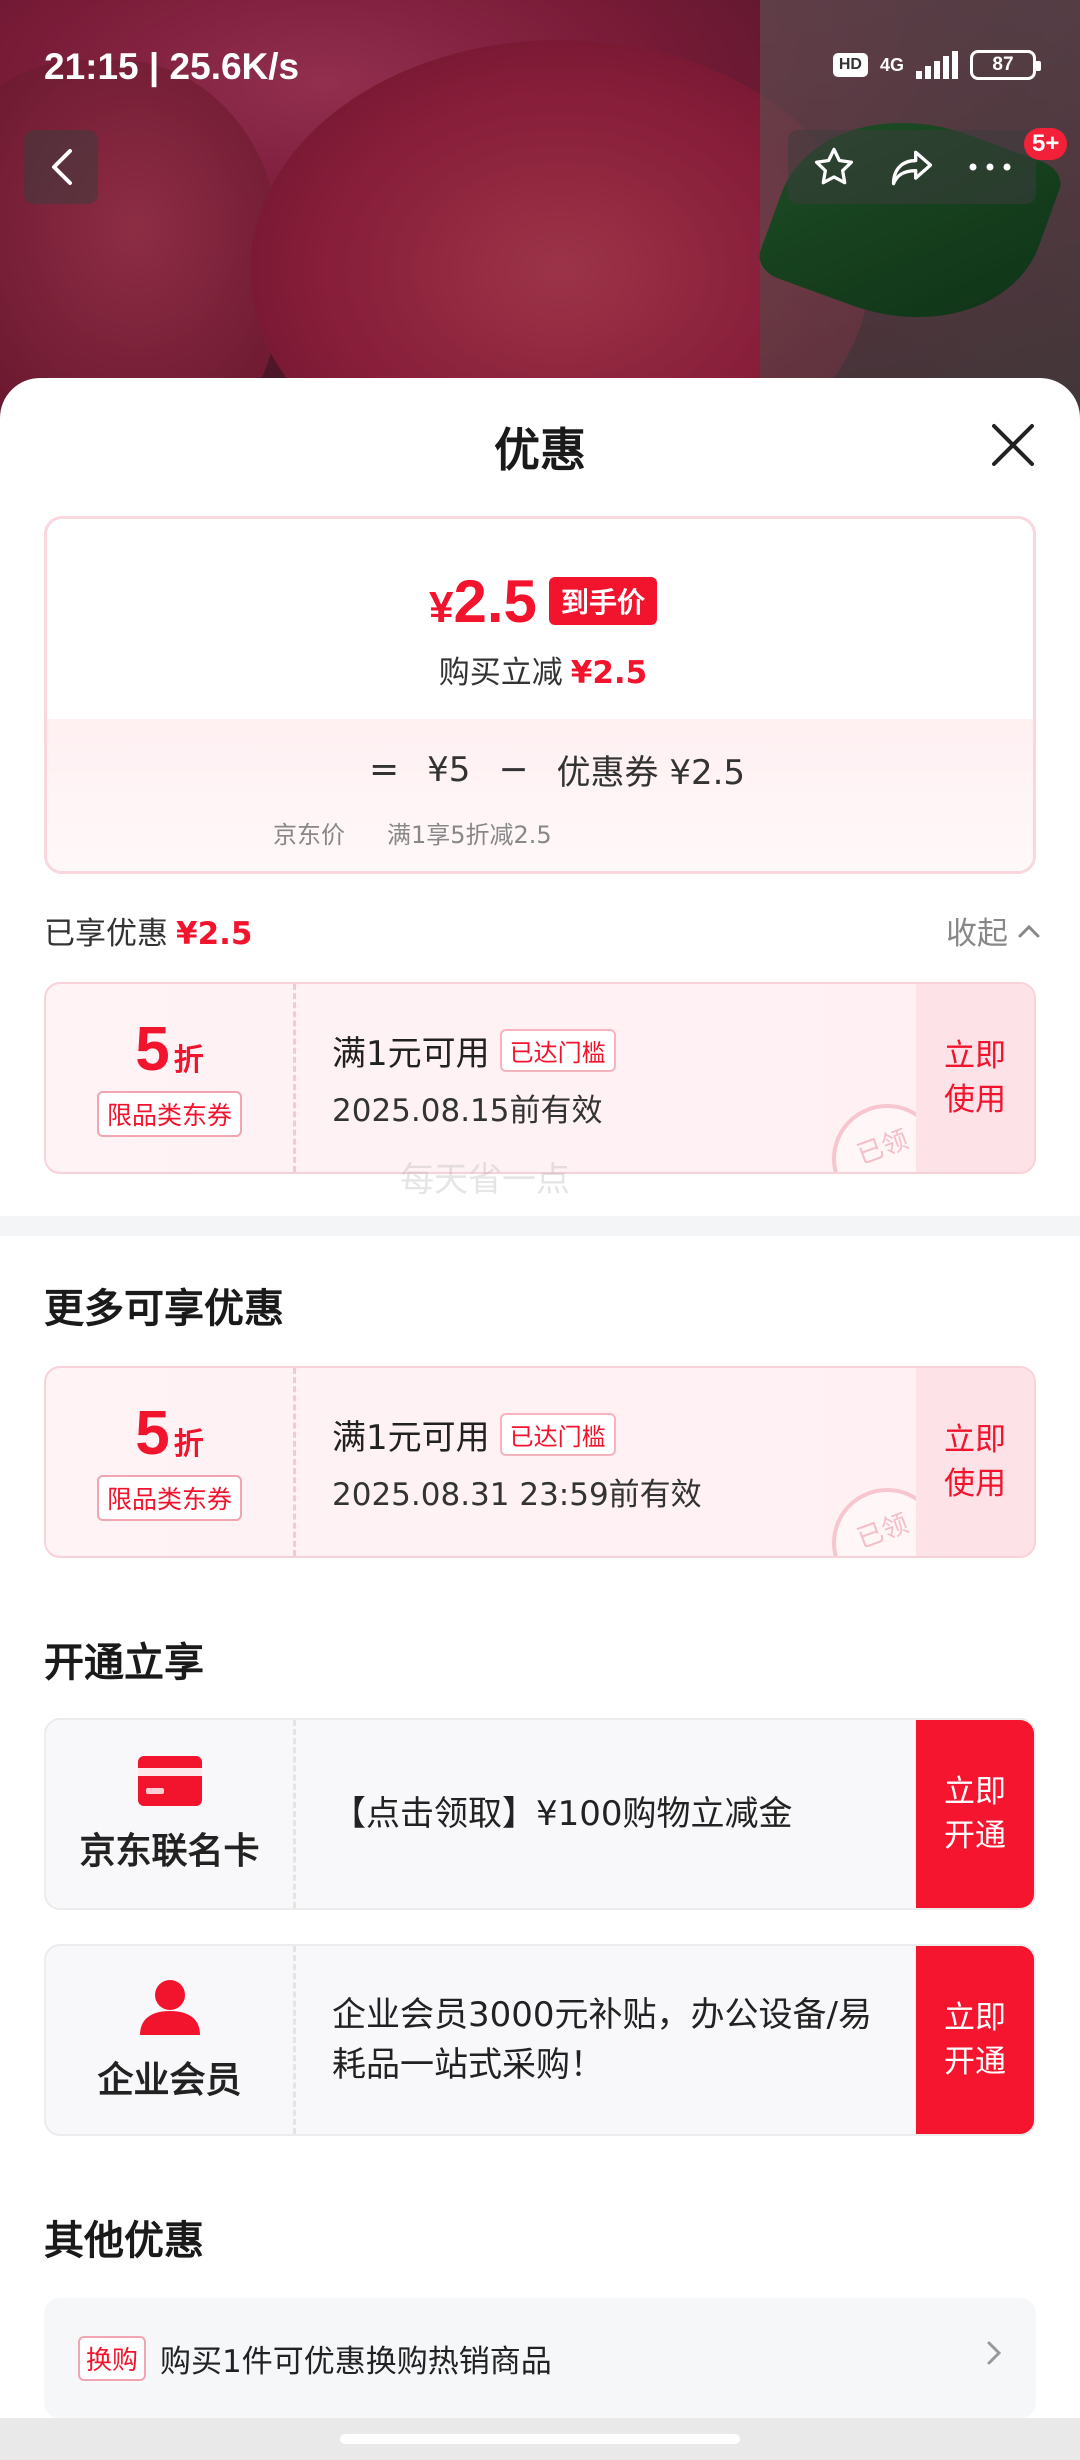  What do you see at coordinates (124, 2241) in the screenshot?
I see `section-title-other: 其他优惠` at bounding box center [124, 2241].